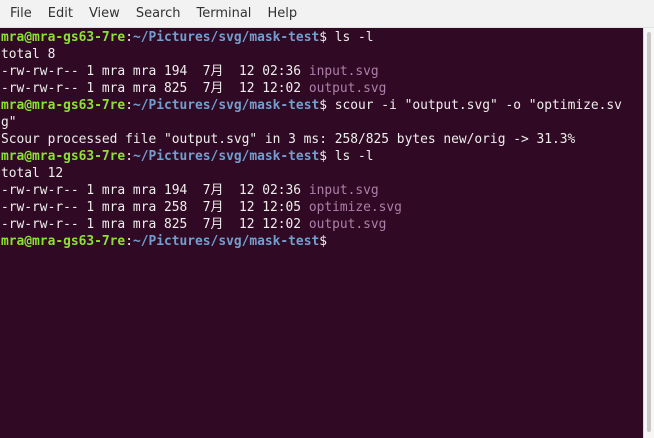  Describe the element at coordinates (282, 14) in the screenshot. I see `menu-help: Help` at that location.